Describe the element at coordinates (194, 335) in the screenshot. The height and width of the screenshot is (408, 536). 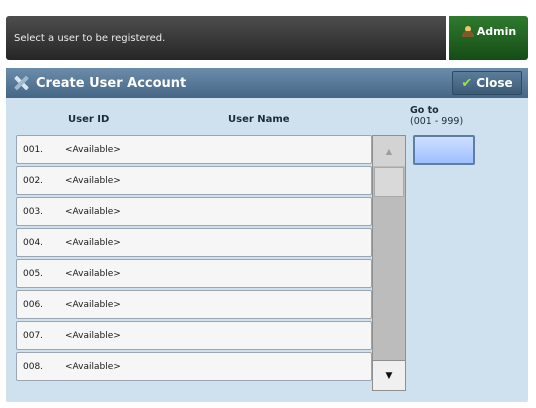
I see `user-row: 007. <Available>` at that location.